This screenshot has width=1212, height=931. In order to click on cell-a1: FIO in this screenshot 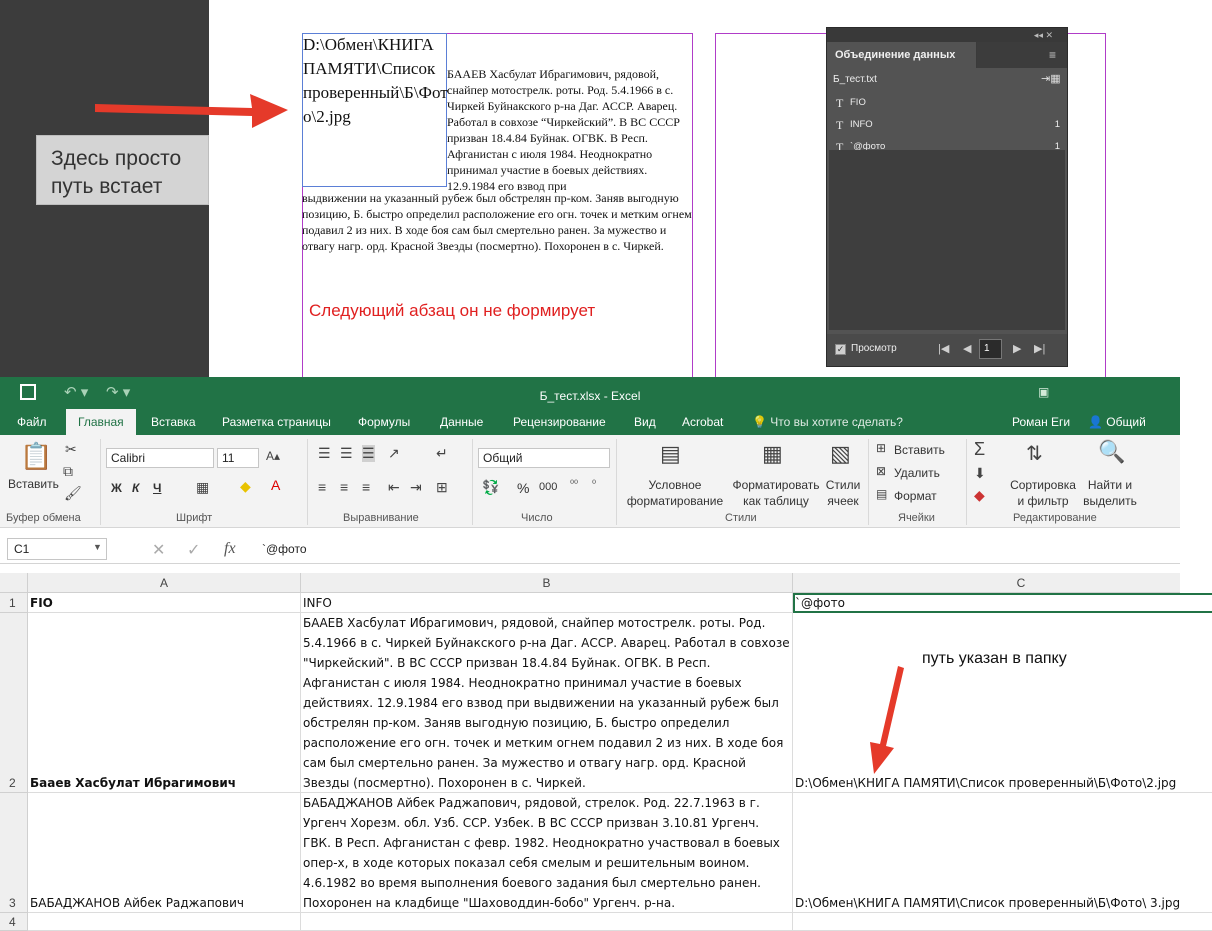, I will do `click(164, 603)`.